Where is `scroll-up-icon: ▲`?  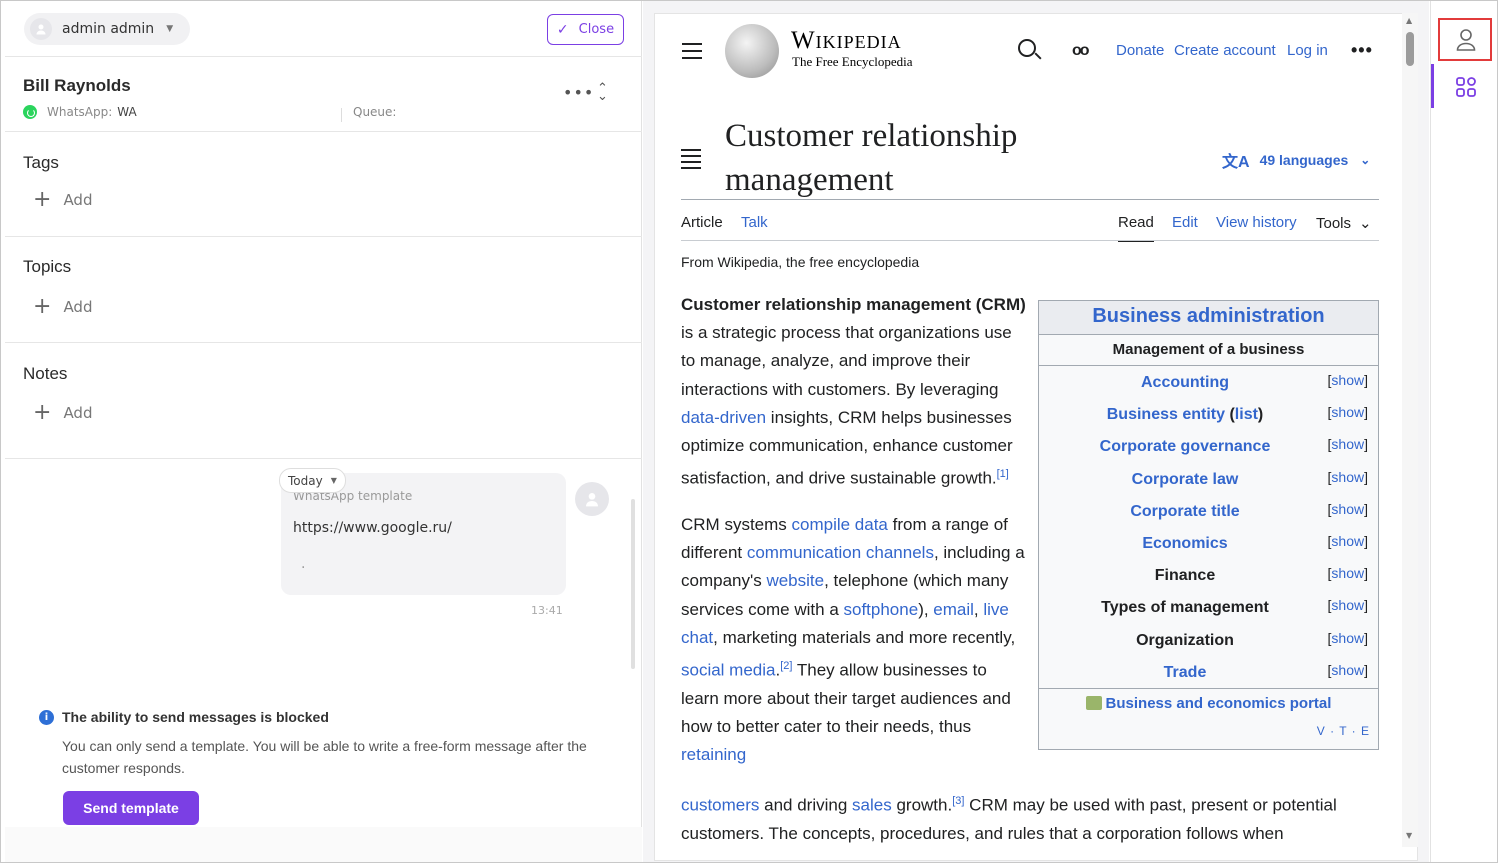
scroll-up-icon: ▲ is located at coordinates (1409, 20).